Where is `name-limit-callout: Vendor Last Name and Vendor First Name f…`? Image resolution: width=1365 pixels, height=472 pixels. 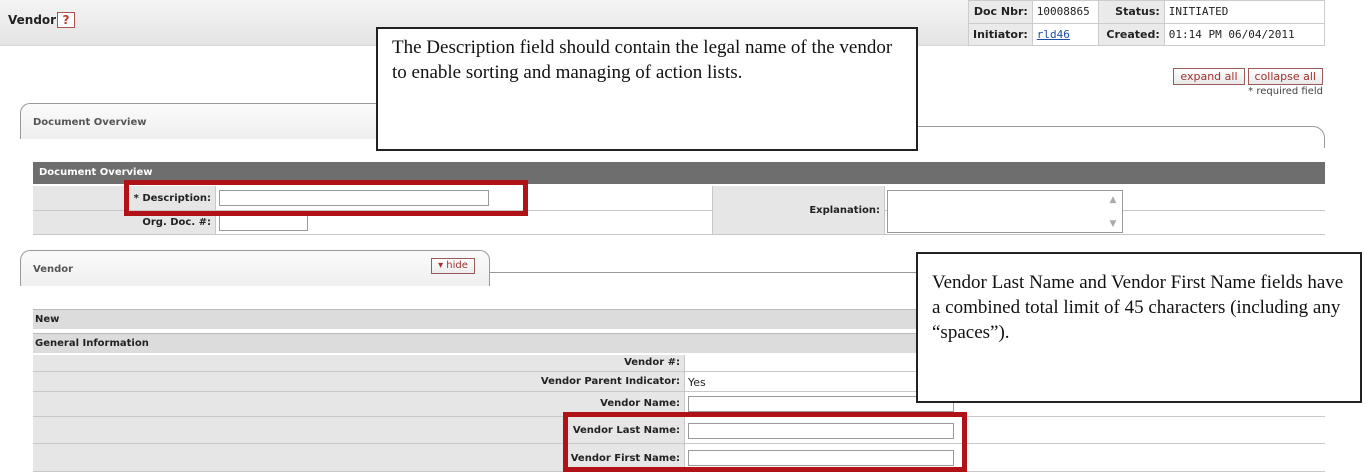 name-limit-callout: Vendor Last Name and Vendor First Name f… is located at coordinates (1139, 327).